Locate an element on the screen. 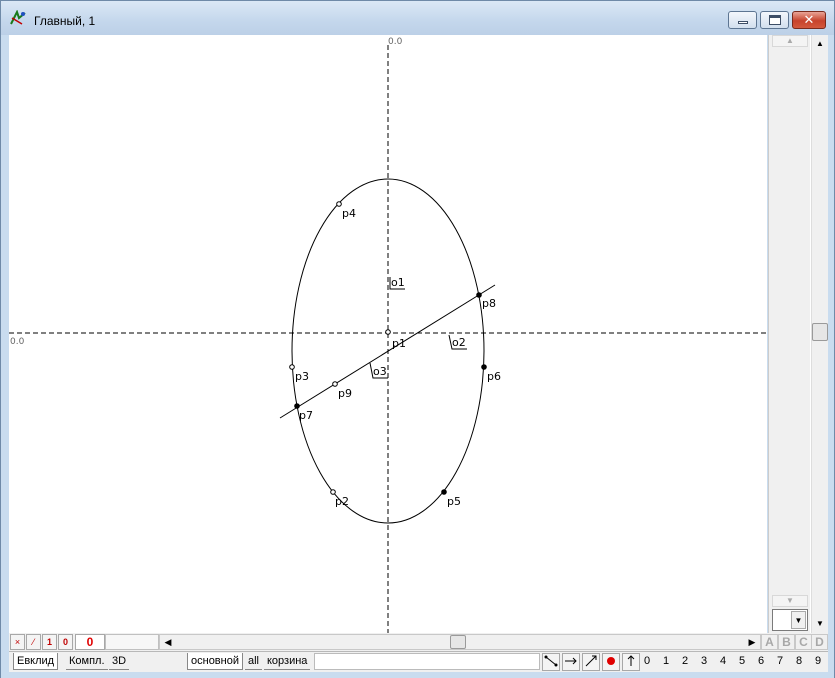 The image size is (835, 678). tab-trash: корзина is located at coordinates (287, 661).